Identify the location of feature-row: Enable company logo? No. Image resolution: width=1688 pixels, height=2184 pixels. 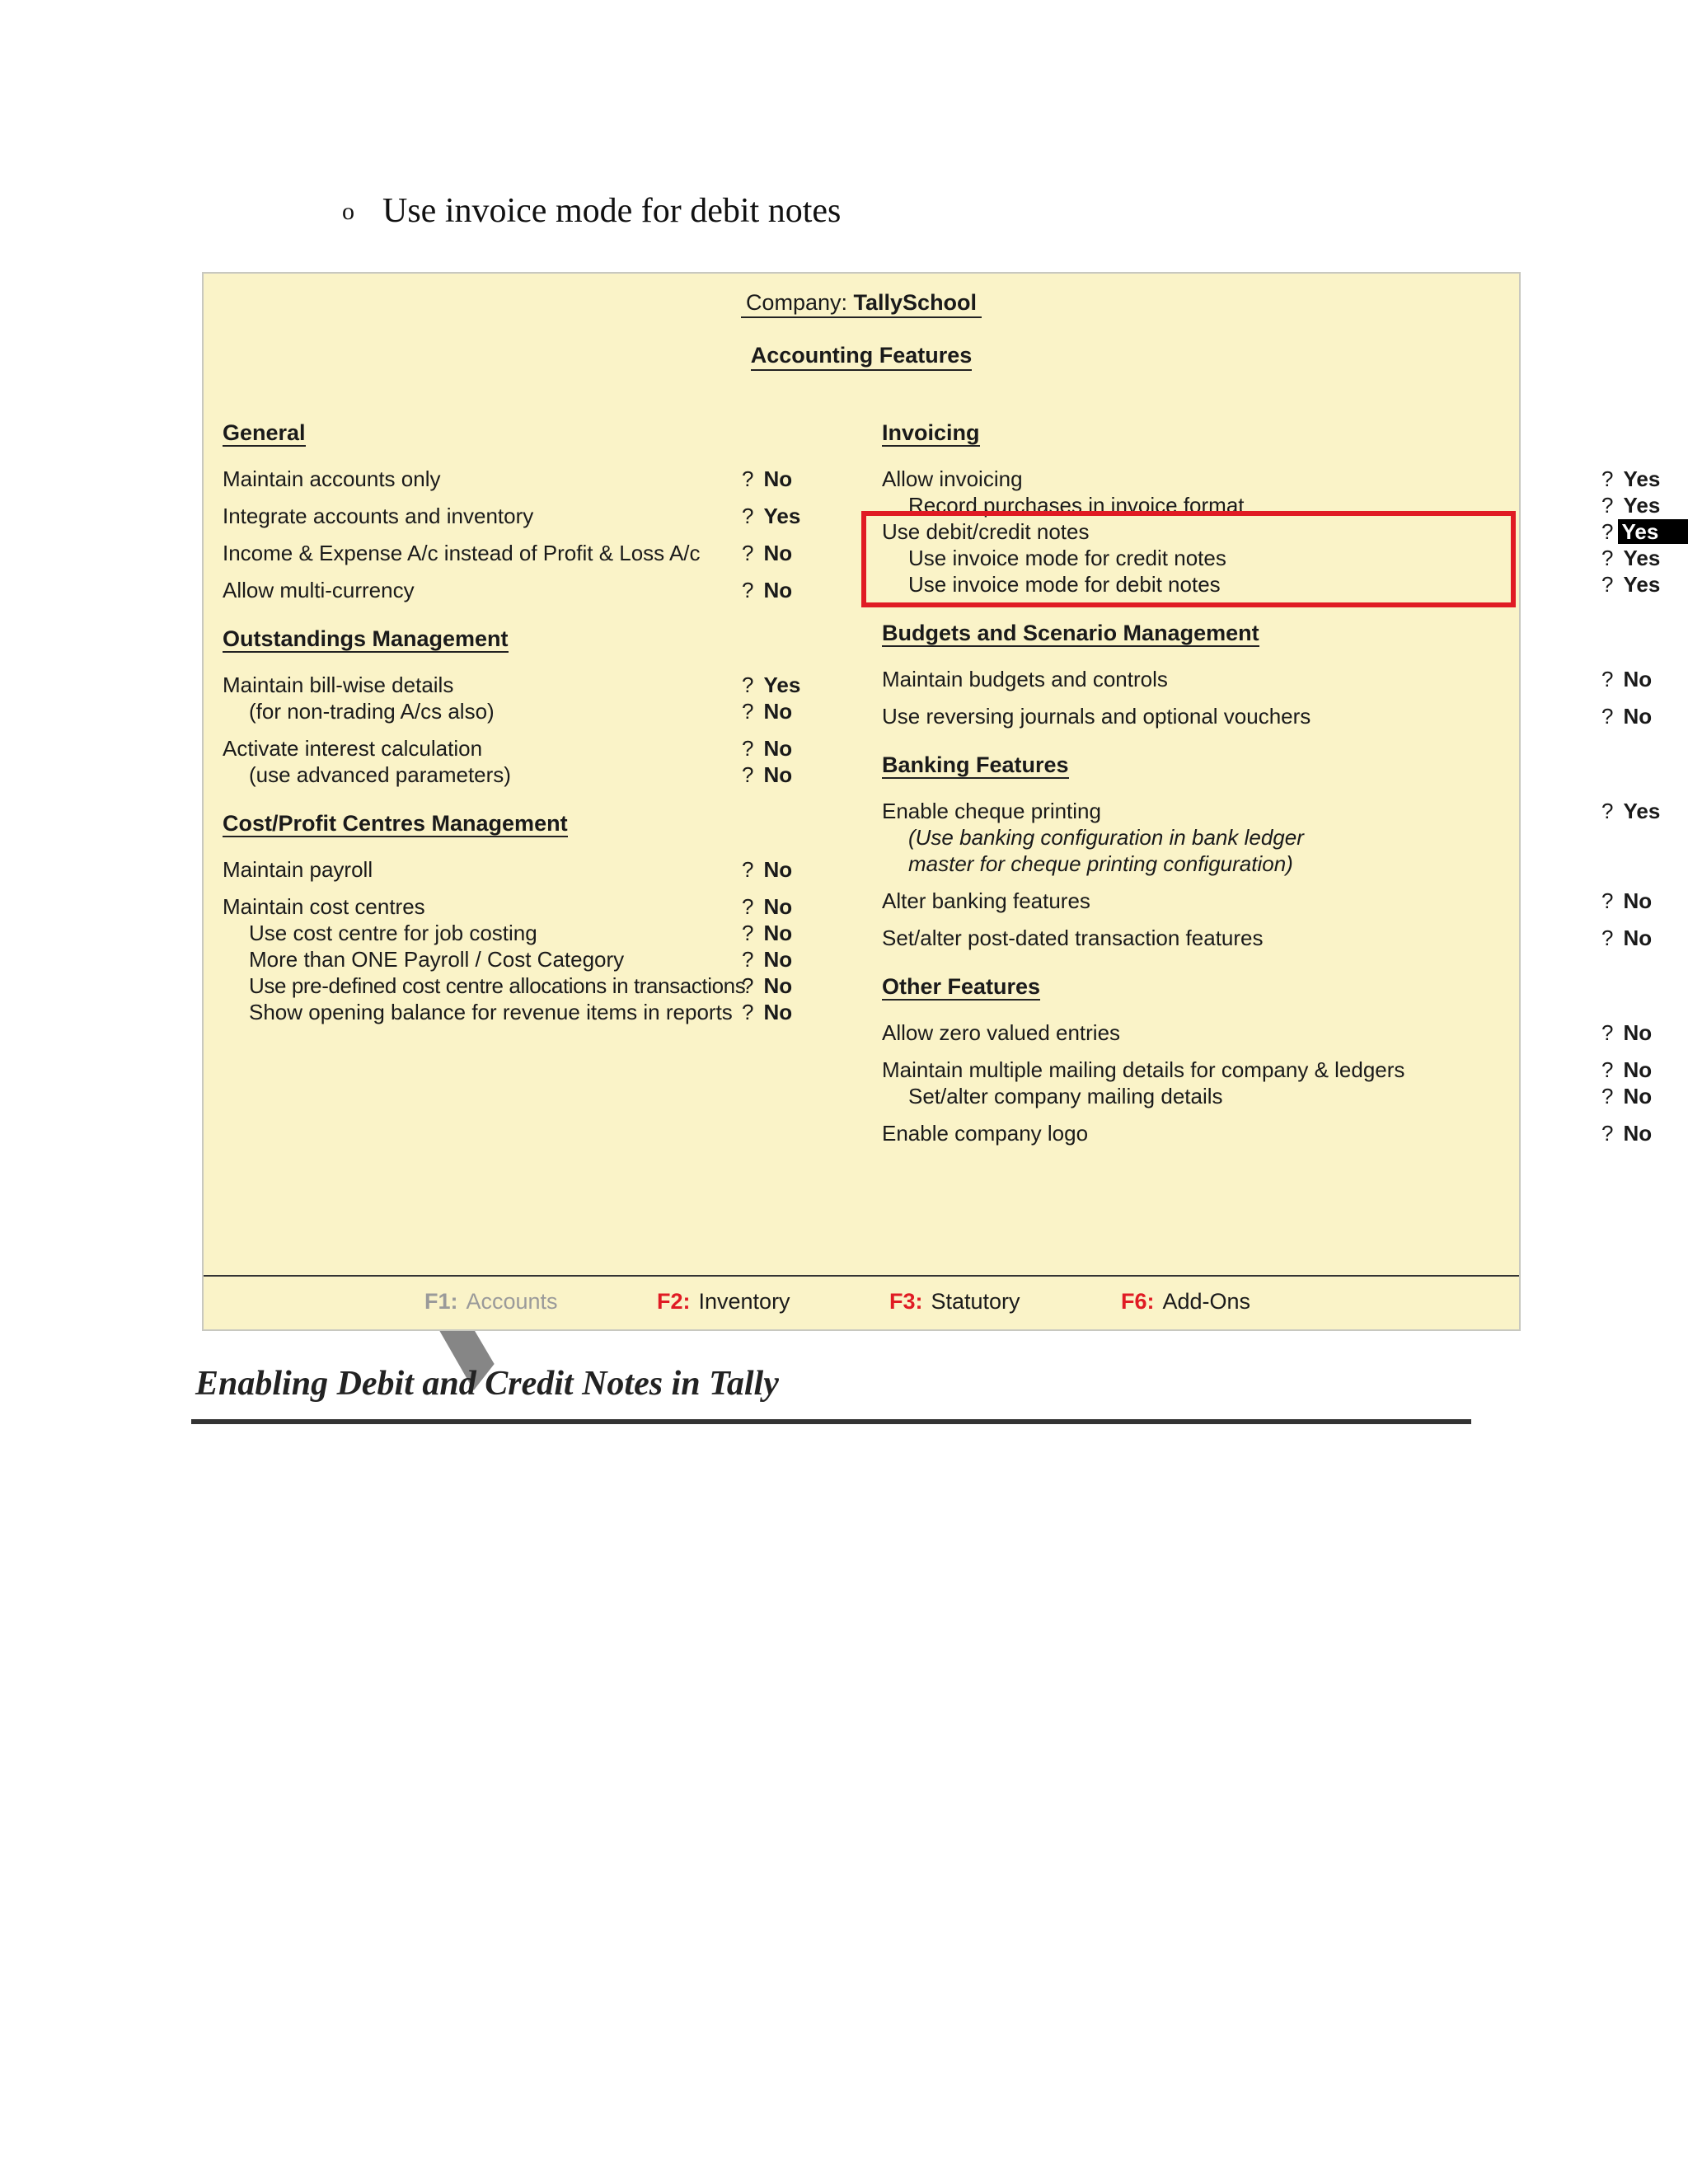
(1267, 1133).